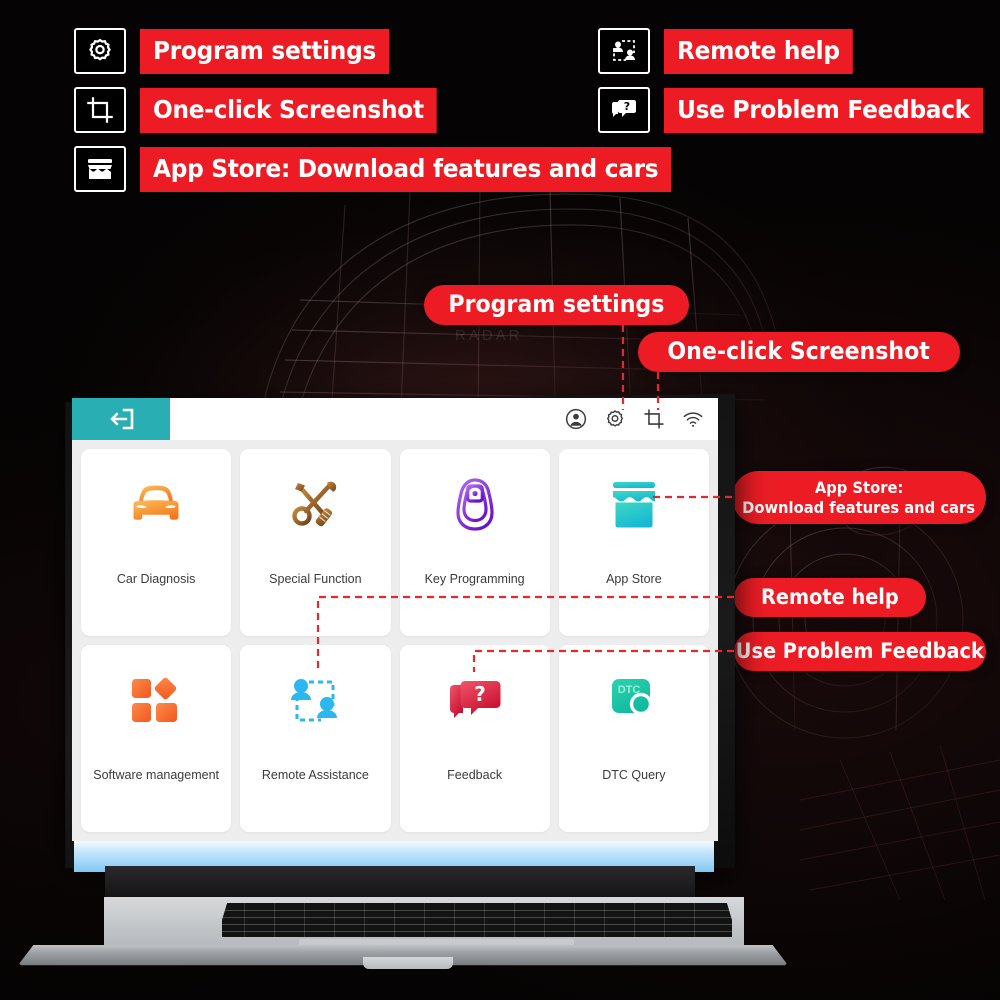 The height and width of the screenshot is (1000, 1000). I want to click on laptop-base, so click(403, 934).